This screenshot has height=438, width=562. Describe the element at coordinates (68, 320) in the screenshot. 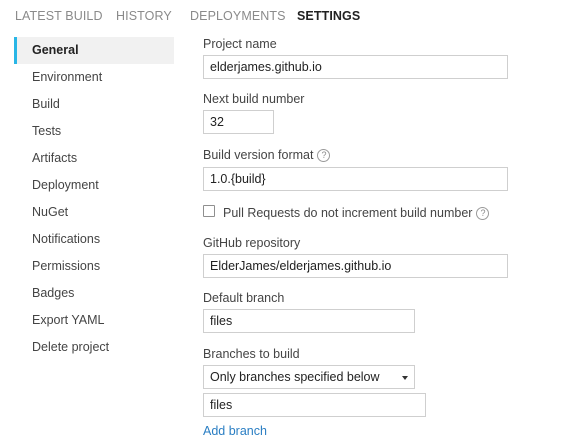

I see `sidebar-item-label: Export YAML` at that location.